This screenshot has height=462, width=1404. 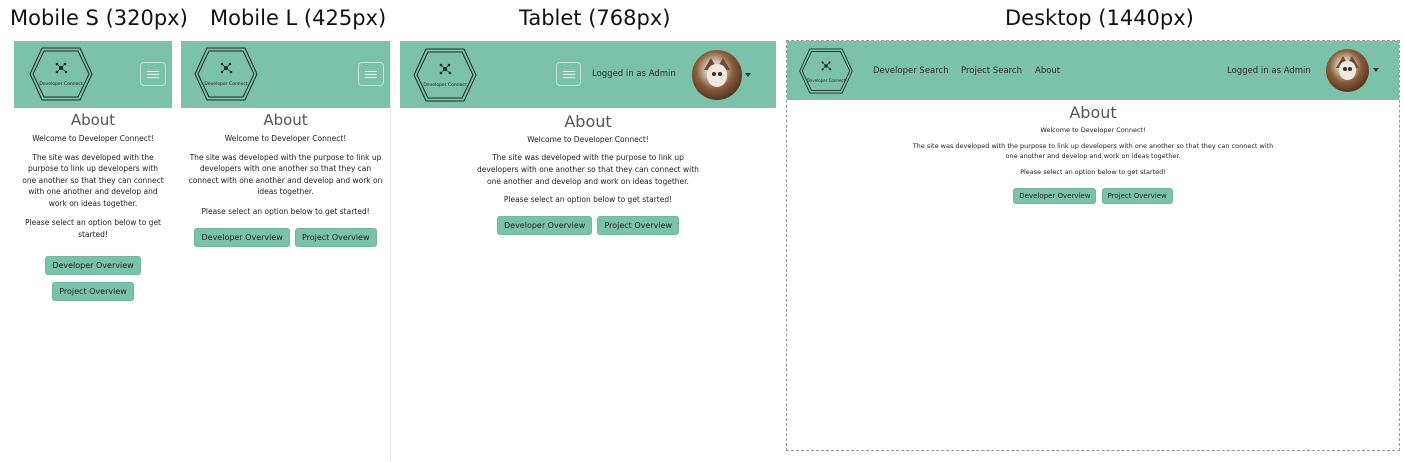 I want to click on nav-developer-search: Developer Search, so click(x=911, y=71).